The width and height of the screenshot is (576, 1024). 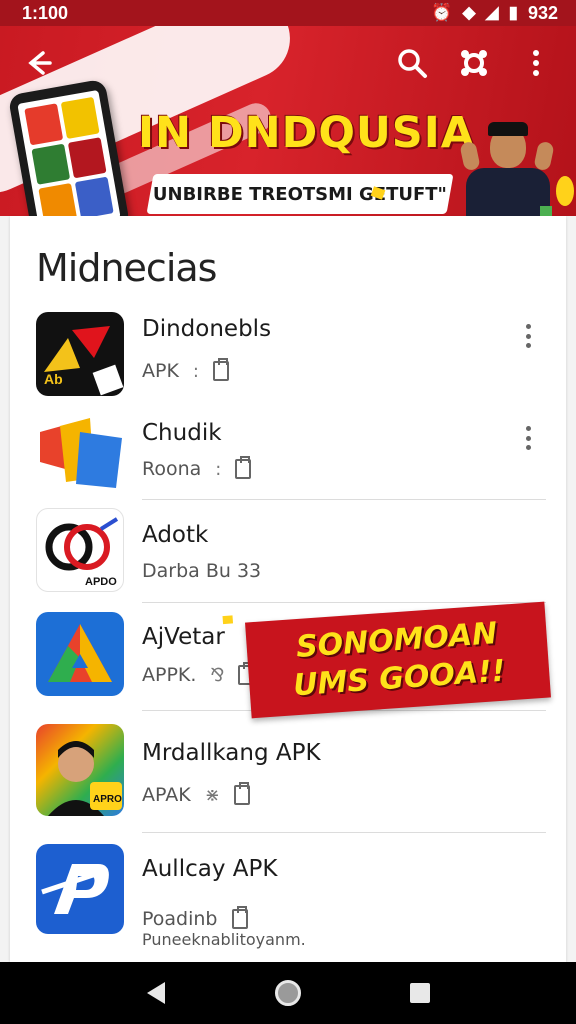 I want to click on system-nav-bar, so click(x=288, y=993).